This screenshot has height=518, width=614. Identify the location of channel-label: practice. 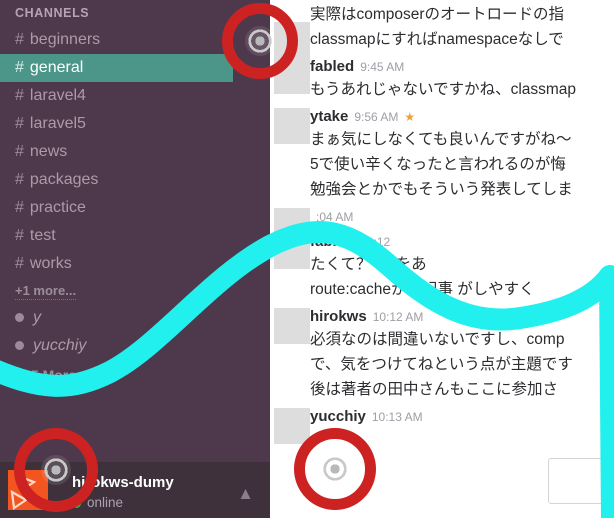
(57, 207).